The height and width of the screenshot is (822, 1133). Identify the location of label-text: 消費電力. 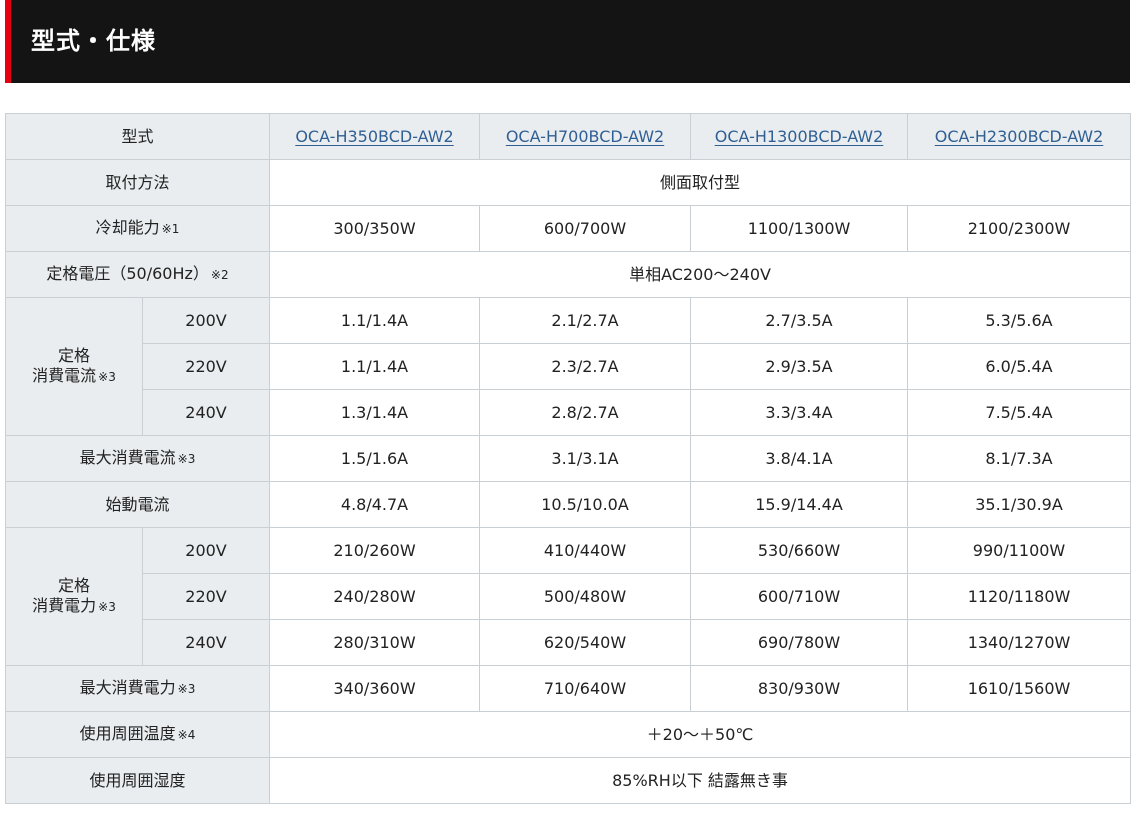
(64, 605).